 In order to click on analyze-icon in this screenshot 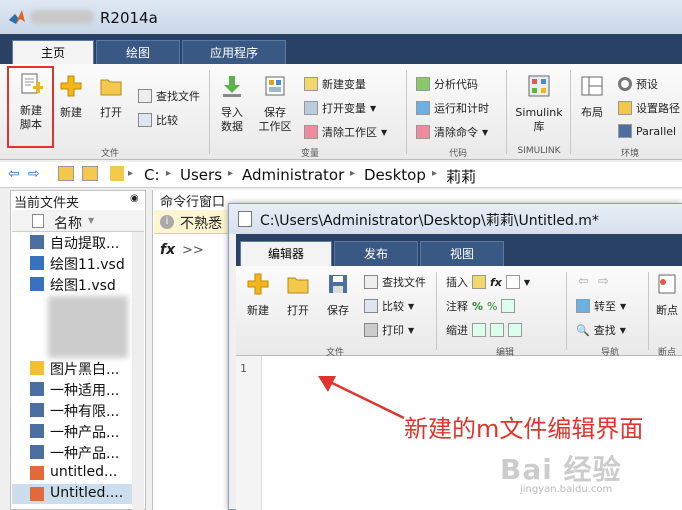, I will do `click(423, 84)`.